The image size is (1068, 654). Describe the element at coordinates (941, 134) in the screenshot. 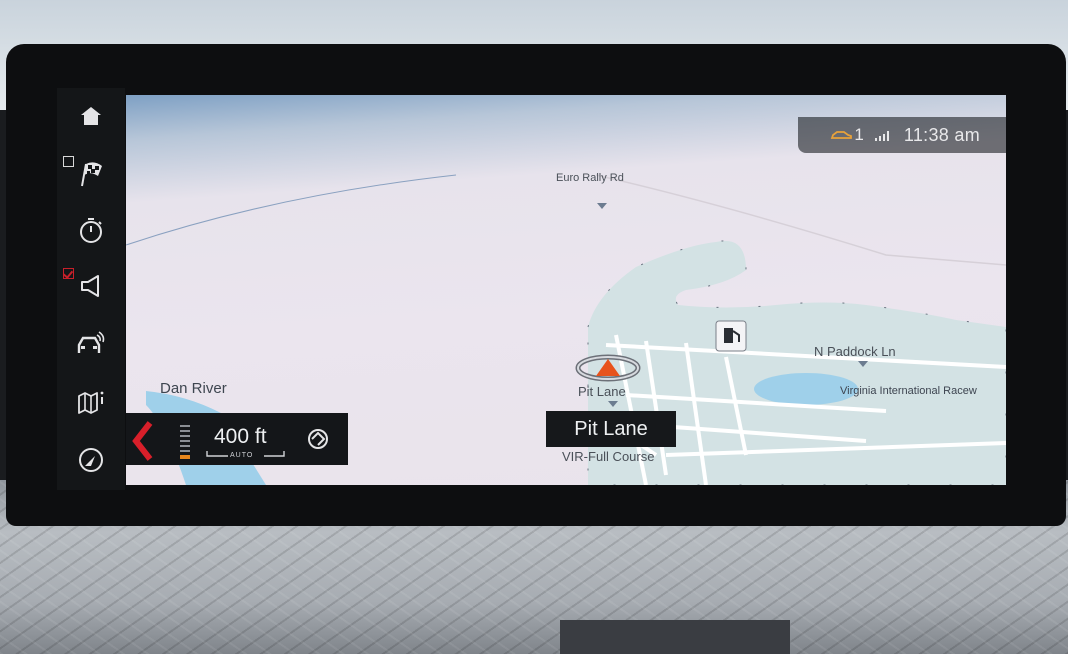

I see `clock: 11:38 am` at that location.